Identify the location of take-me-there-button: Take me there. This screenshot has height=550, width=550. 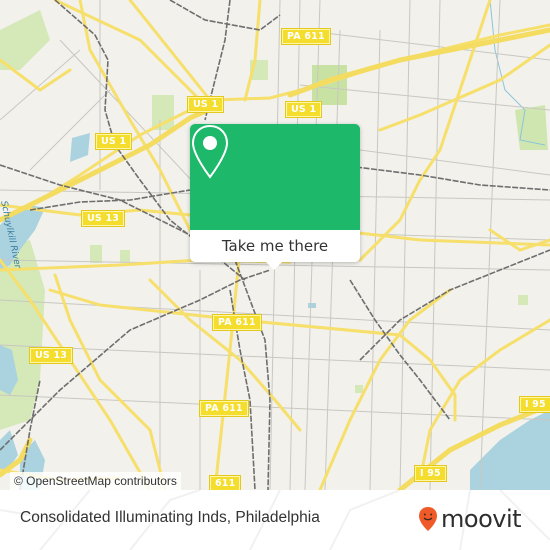
(275, 246).